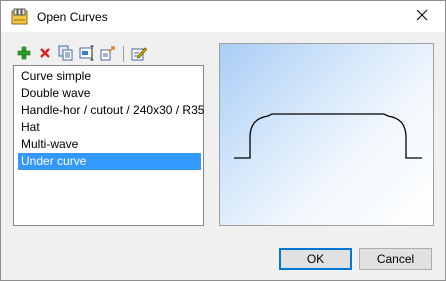 The height and width of the screenshot is (281, 446). What do you see at coordinates (111, 110) in the screenshot?
I see `list-item: Handle-hor / cutout / 240x30 / R35` at bounding box center [111, 110].